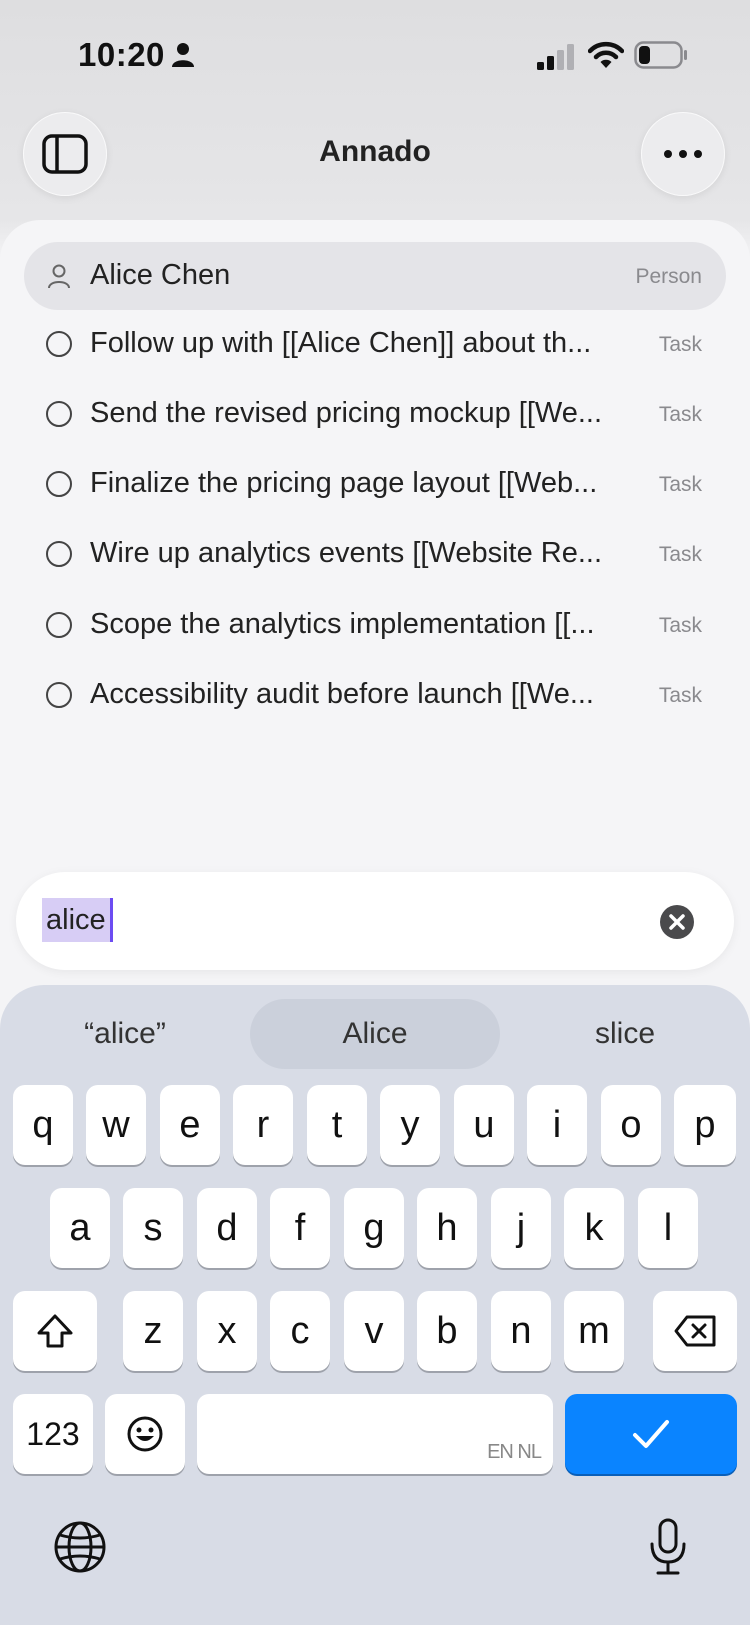 This screenshot has width=750, height=1625. What do you see at coordinates (375, 276) in the screenshot?
I see `result-item: Alice Chen Person` at bounding box center [375, 276].